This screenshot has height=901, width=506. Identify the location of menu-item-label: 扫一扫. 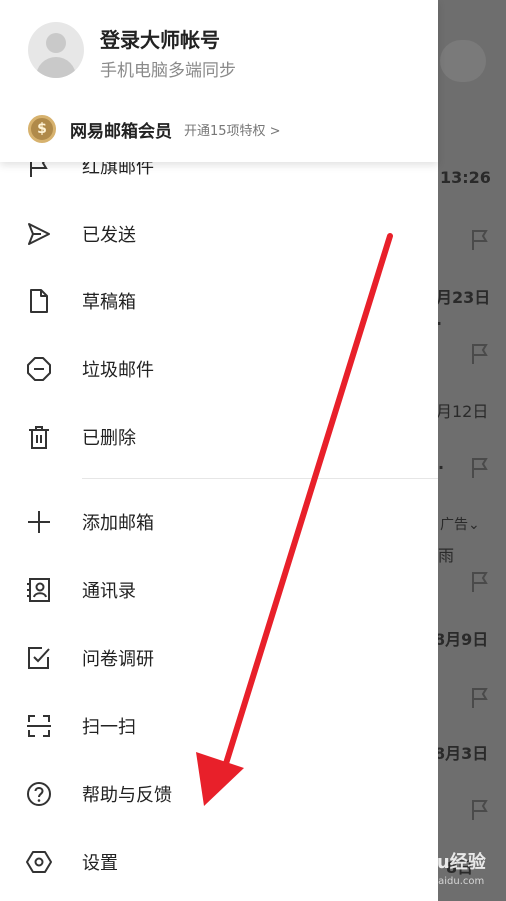
(109, 727).